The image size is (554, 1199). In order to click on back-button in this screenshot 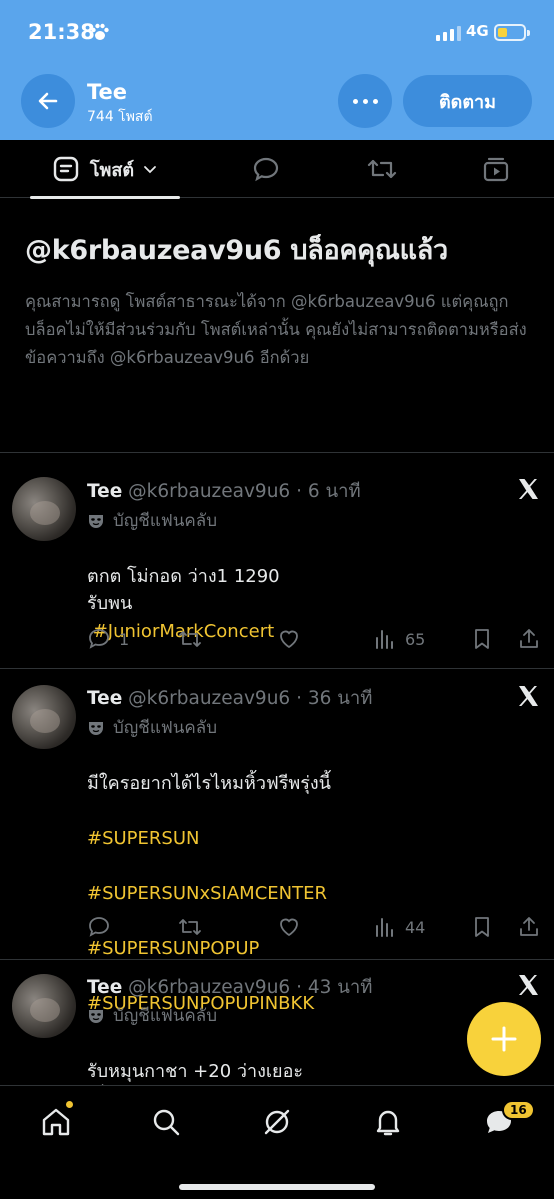, I will do `click(48, 101)`.